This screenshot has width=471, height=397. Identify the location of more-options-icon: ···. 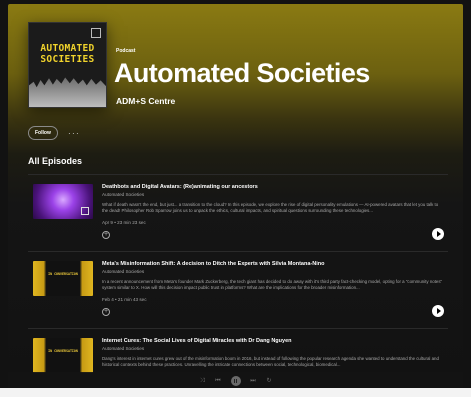
(74, 133).